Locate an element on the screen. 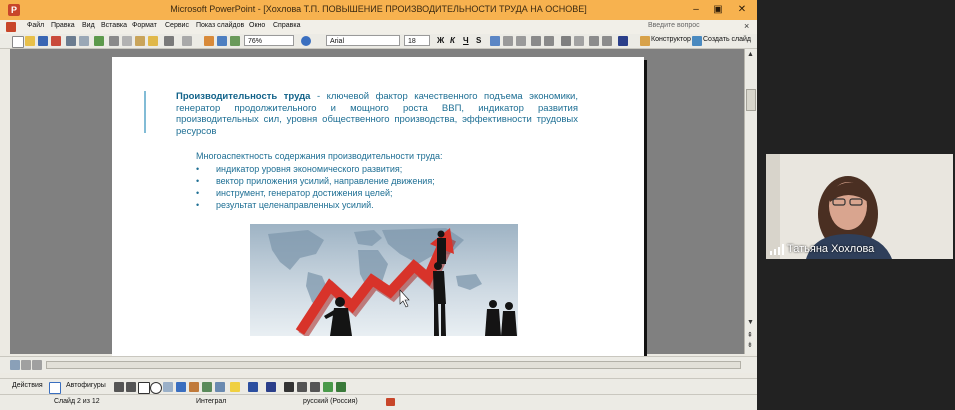  menu-format: Формат is located at coordinates (144, 25).